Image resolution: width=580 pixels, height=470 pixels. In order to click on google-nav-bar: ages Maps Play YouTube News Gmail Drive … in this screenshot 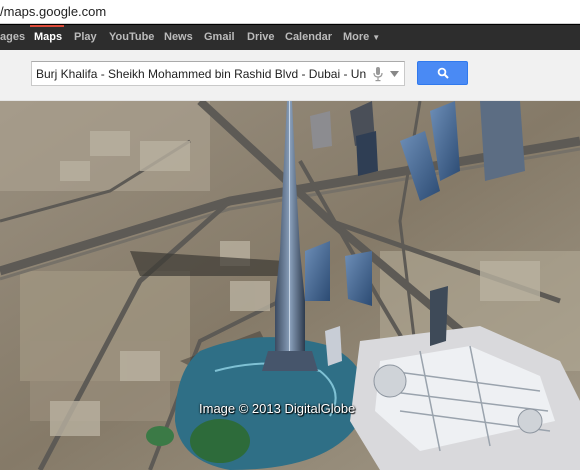, I will do `click(290, 37)`.